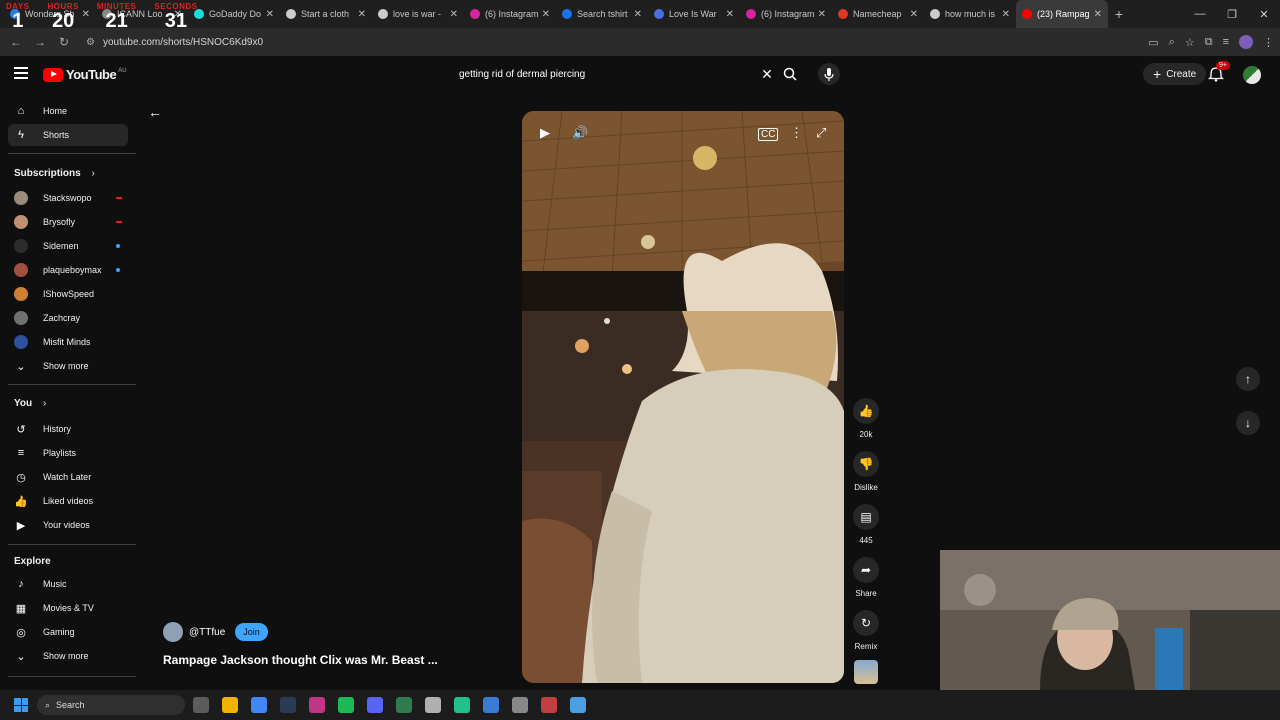 The width and height of the screenshot is (1280, 720). I want to click on instagram-icon, so click(317, 705).